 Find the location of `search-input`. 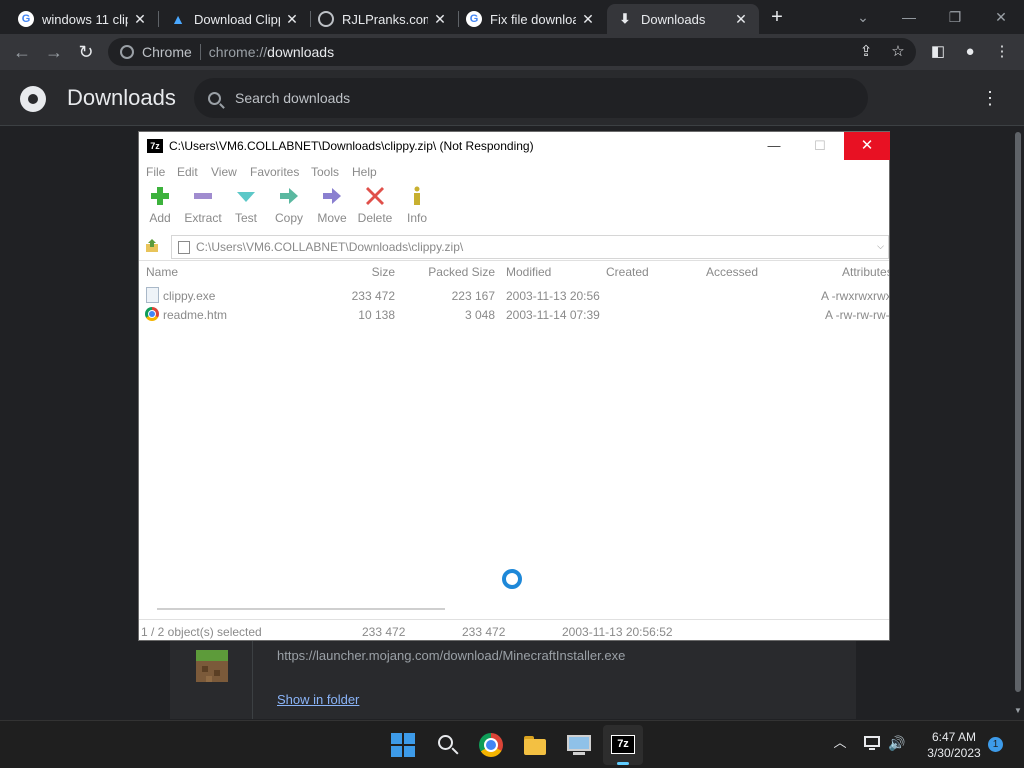

search-input is located at coordinates (535, 98).